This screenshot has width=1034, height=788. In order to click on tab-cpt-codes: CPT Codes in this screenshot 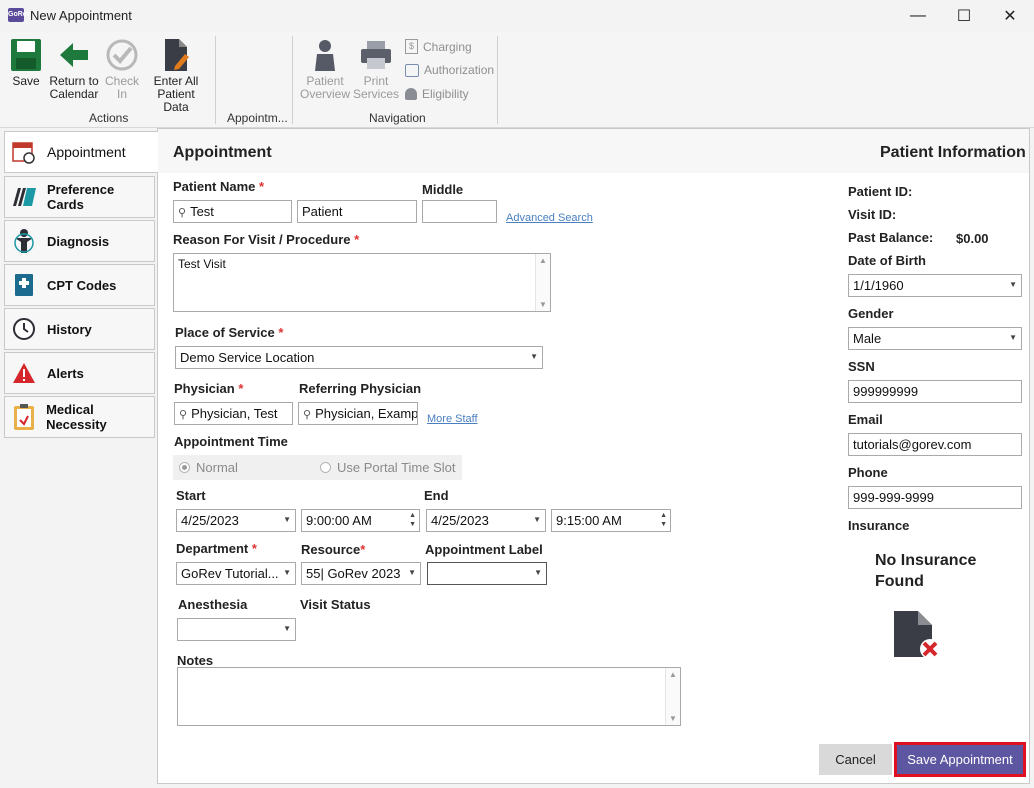, I will do `click(79, 285)`.